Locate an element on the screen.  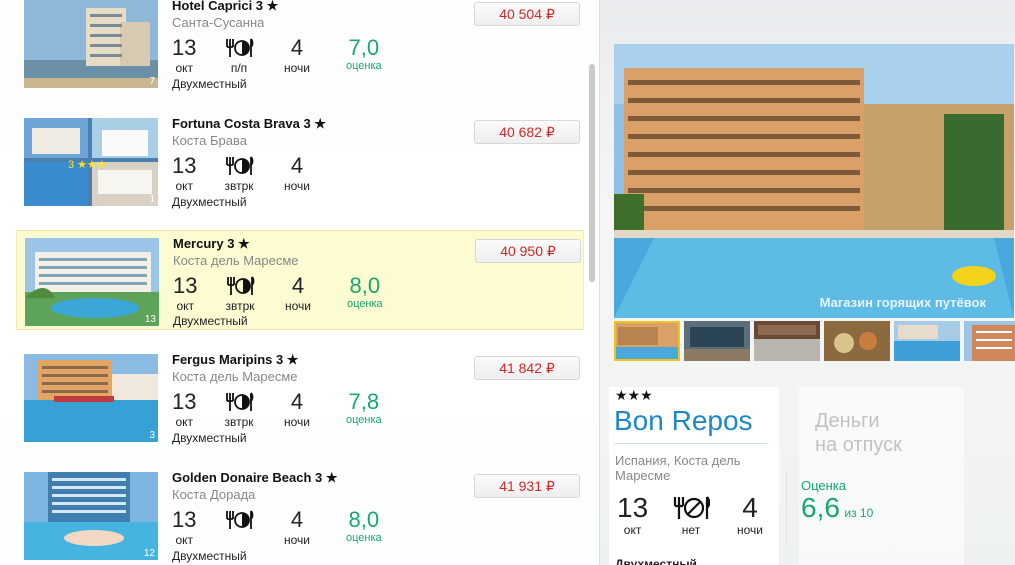
price-button: 41 842 ₽ is located at coordinates (527, 368).